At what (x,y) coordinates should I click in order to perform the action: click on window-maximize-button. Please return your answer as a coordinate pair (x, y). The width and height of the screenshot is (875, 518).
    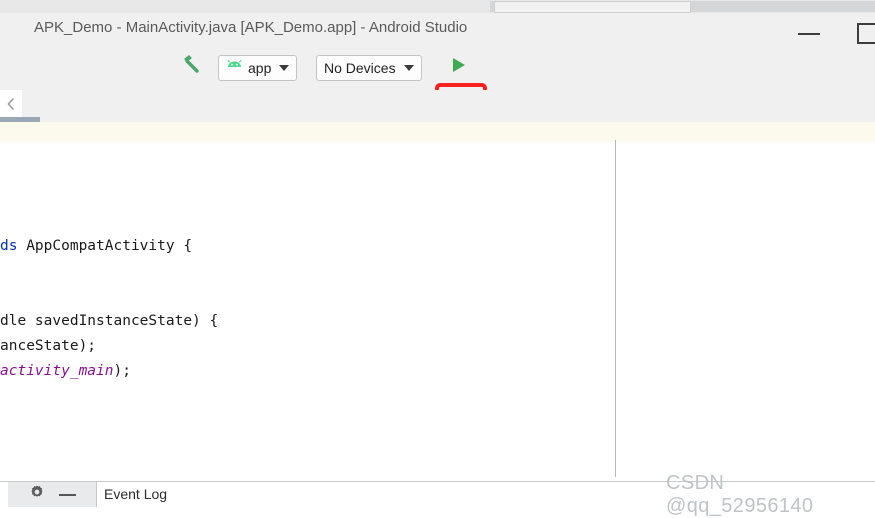
    Looking at the image, I should click on (866, 33).